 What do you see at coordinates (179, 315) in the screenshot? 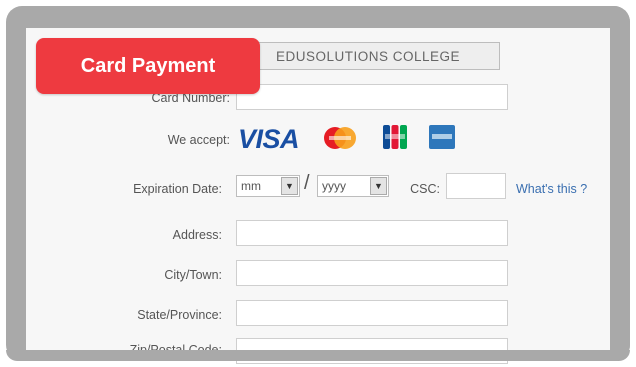
I see `state-label: State/Province:` at bounding box center [179, 315].